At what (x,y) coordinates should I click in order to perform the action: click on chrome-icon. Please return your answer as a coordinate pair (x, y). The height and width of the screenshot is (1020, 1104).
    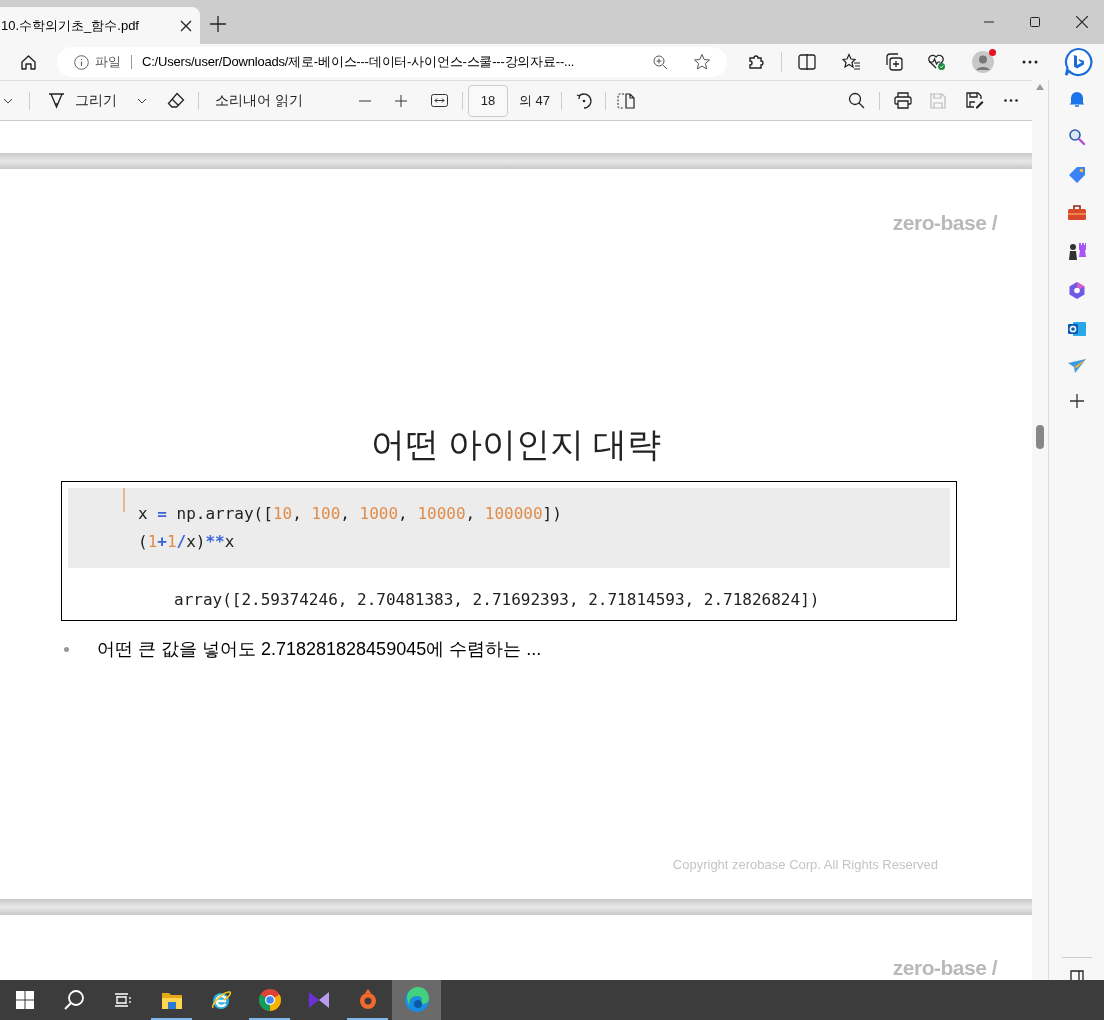
    Looking at the image, I should click on (269, 1000).